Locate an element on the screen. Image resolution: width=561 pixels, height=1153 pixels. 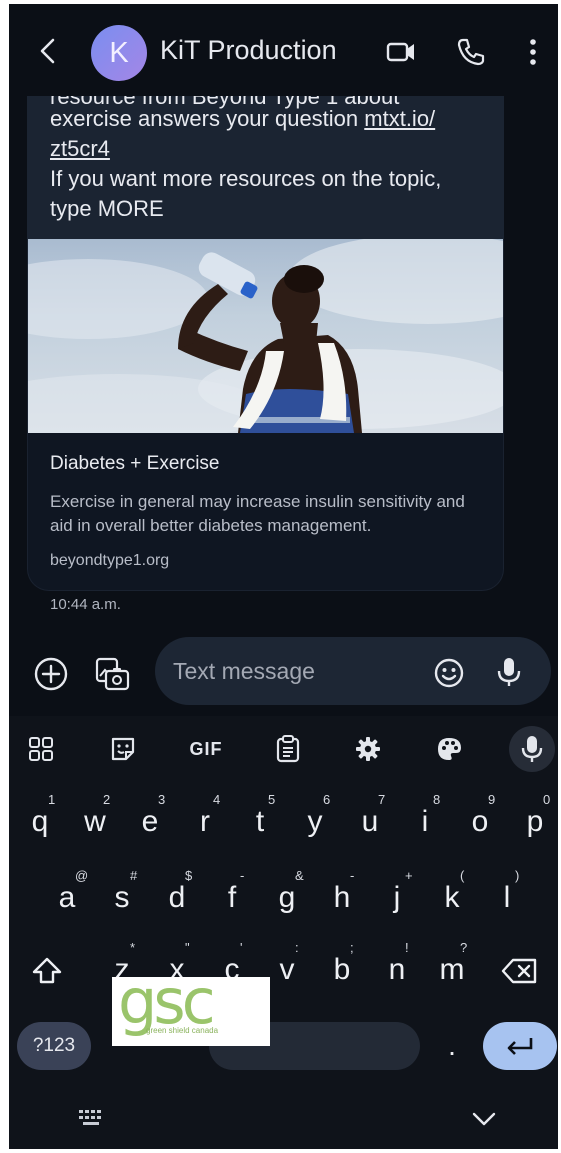
key-f: f- is located at coordinates (232, 897).